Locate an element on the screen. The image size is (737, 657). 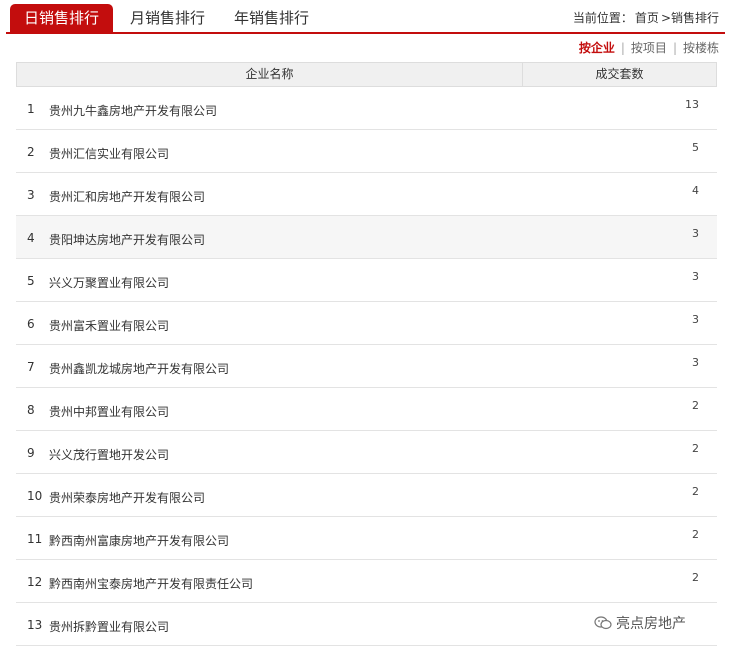
wechat-icon is located at coordinates (603, 623).